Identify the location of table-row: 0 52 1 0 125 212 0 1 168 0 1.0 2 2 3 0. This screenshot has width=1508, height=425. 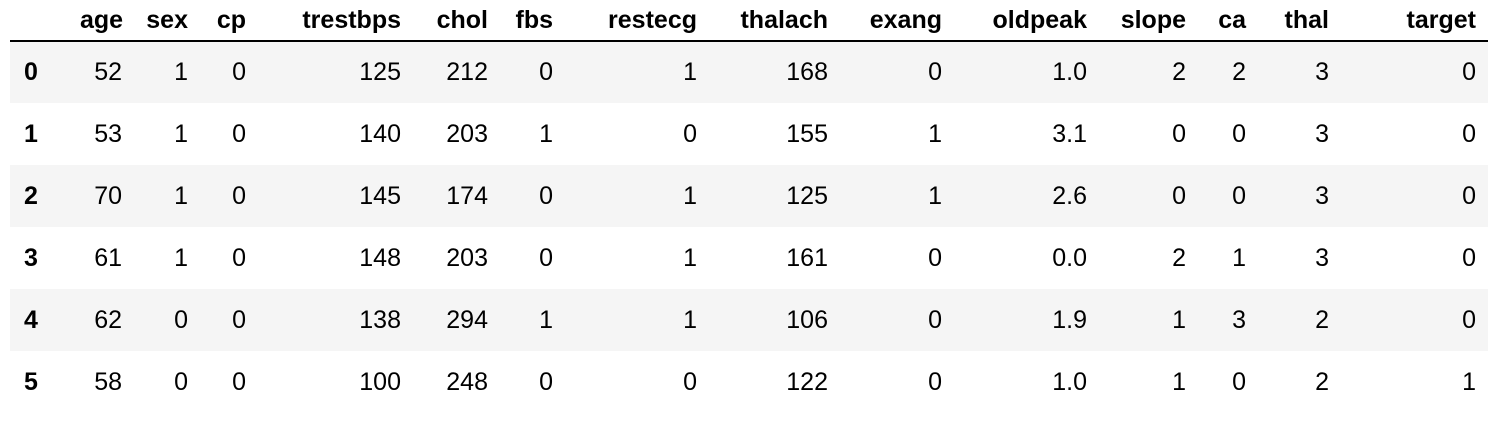
(749, 72).